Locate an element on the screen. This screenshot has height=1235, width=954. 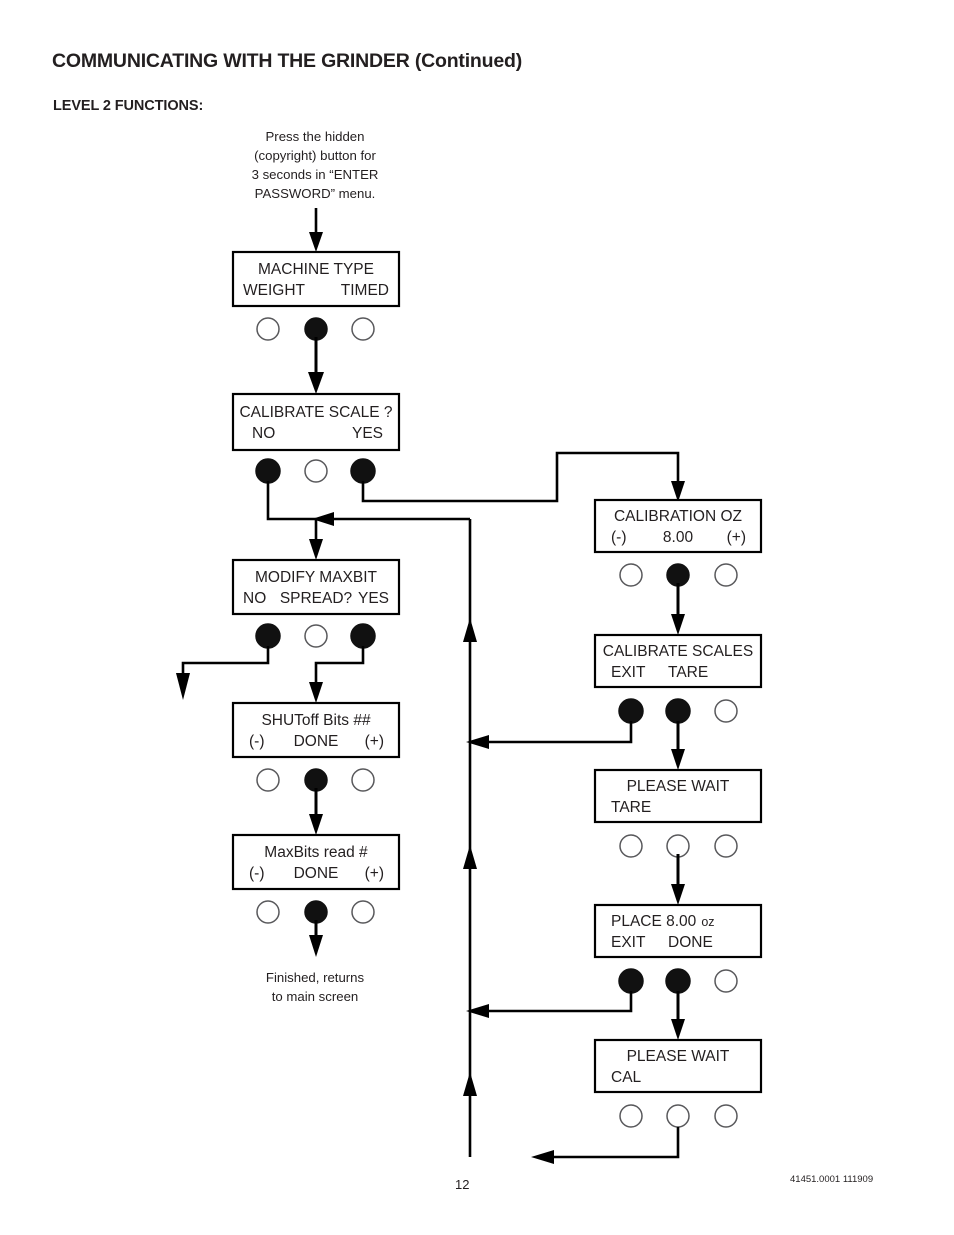
entry-note-line-3: 3 seconds in “ENTER is located at coordinates (315, 174).